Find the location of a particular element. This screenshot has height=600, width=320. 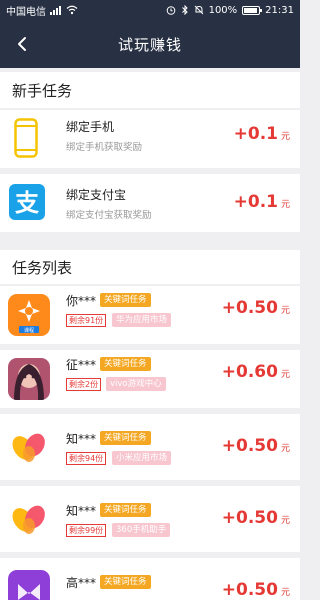

task-name: 绑定手机 is located at coordinates (90, 127).